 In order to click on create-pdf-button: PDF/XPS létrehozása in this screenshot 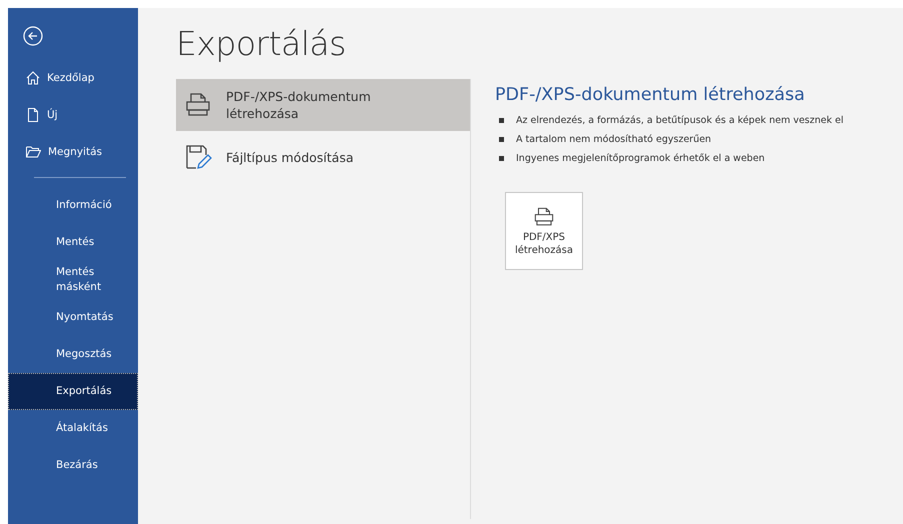, I will do `click(544, 231)`.